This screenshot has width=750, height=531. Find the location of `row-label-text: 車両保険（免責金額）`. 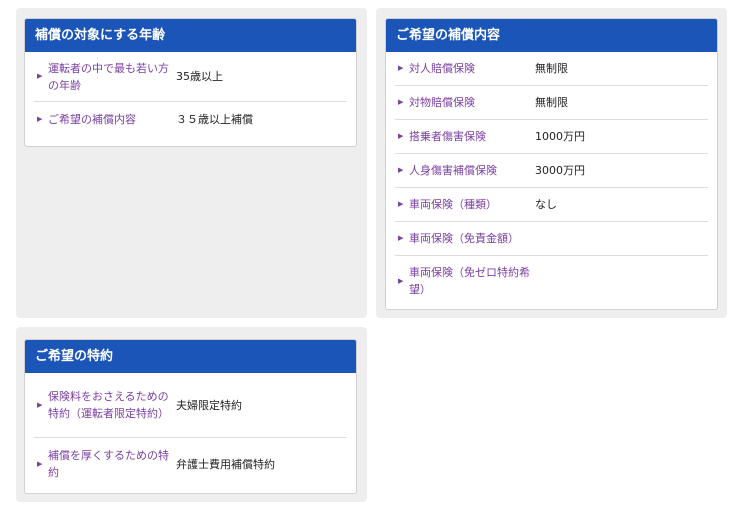

row-label-text: 車両保険（免責金額） is located at coordinates (464, 238).